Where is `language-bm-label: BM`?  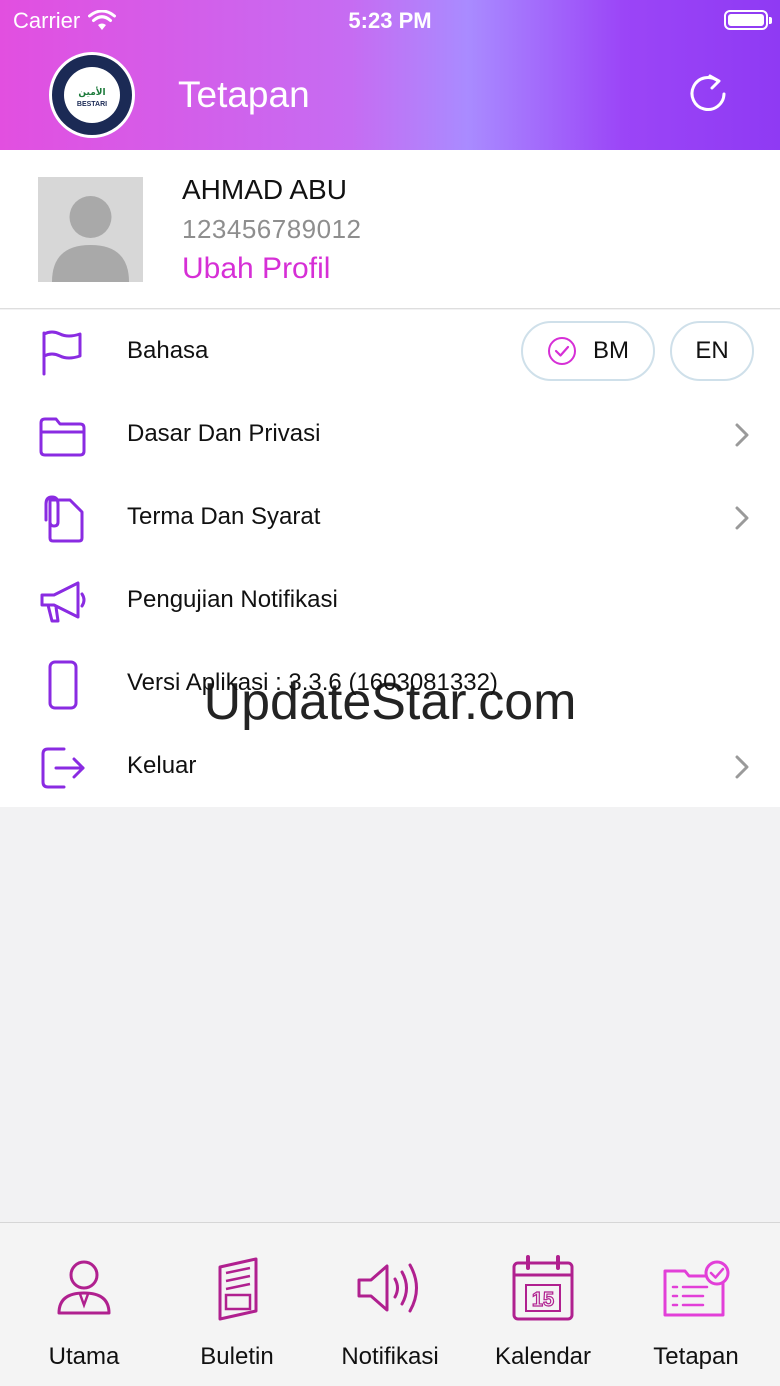 language-bm-label: BM is located at coordinates (611, 350).